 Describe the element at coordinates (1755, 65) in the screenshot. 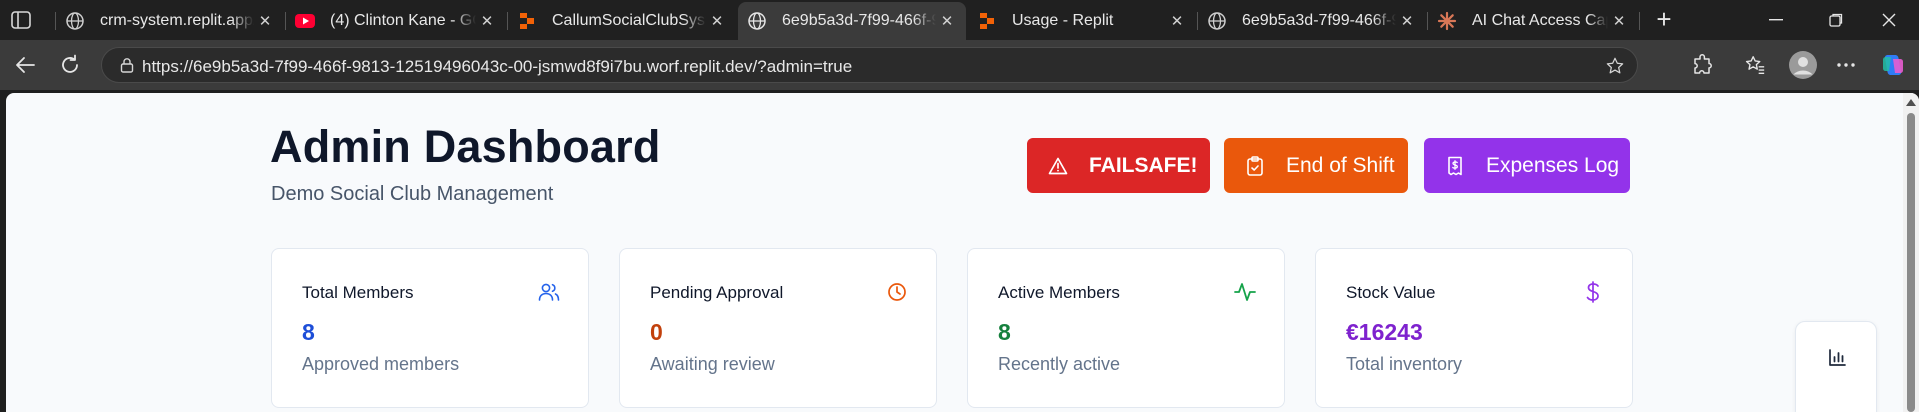

I see `favorites-icon` at that location.